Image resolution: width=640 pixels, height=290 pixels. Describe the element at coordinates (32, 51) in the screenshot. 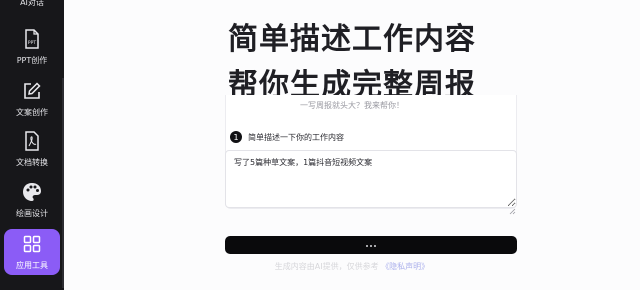

I see `sidebar-item-ppt: PPT PPT创作` at that location.